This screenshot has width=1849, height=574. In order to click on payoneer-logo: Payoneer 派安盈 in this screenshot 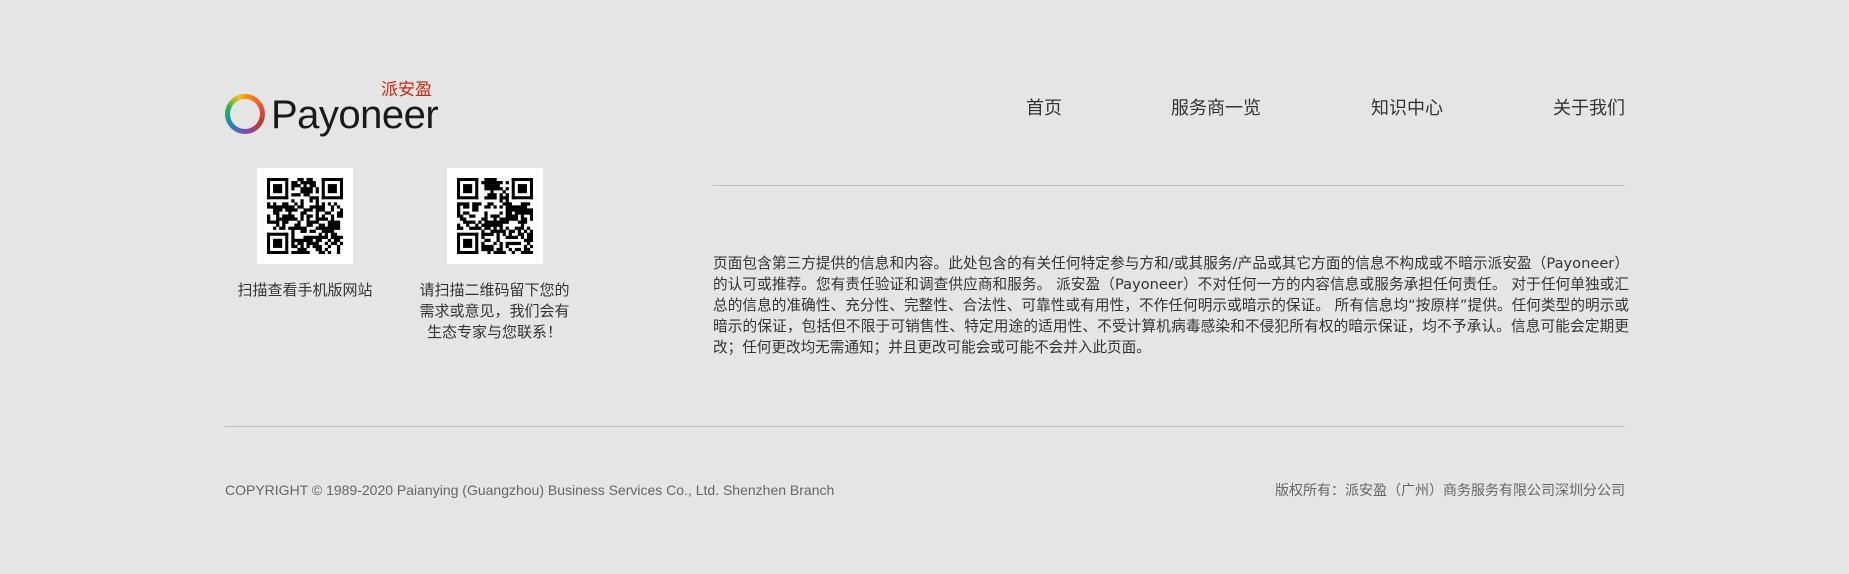, I will do `click(340, 110)`.